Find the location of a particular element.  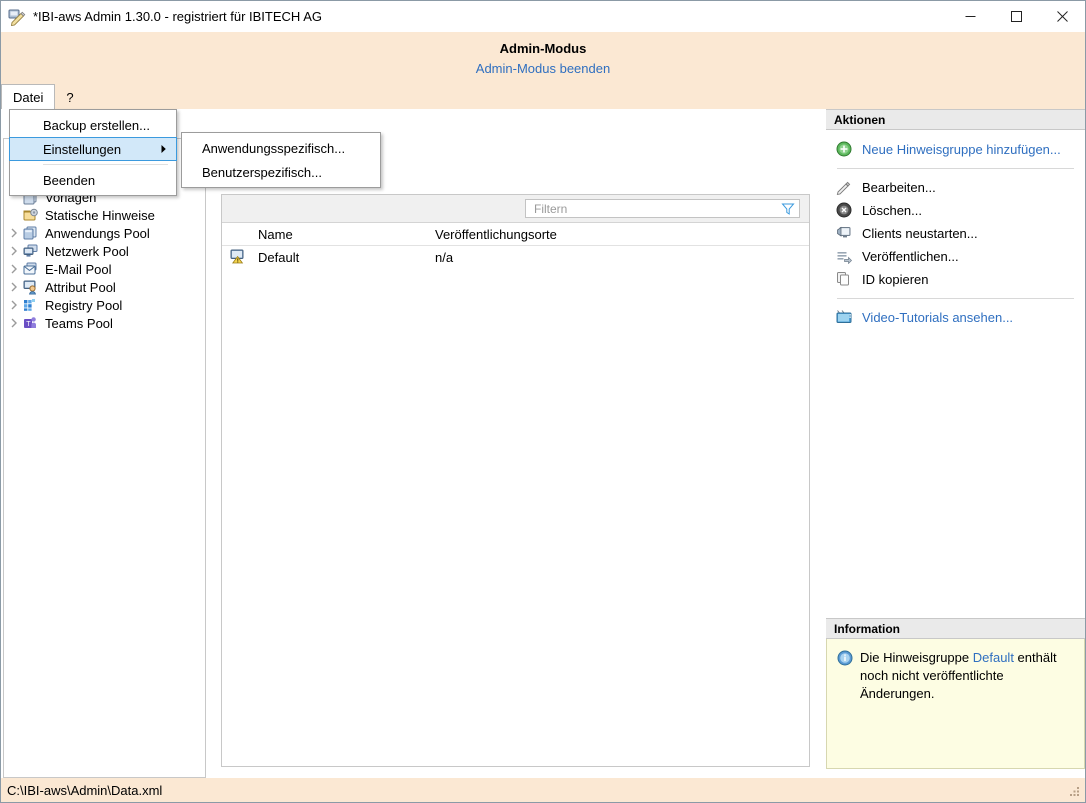

column-header-name: Name is located at coordinates (342, 234).